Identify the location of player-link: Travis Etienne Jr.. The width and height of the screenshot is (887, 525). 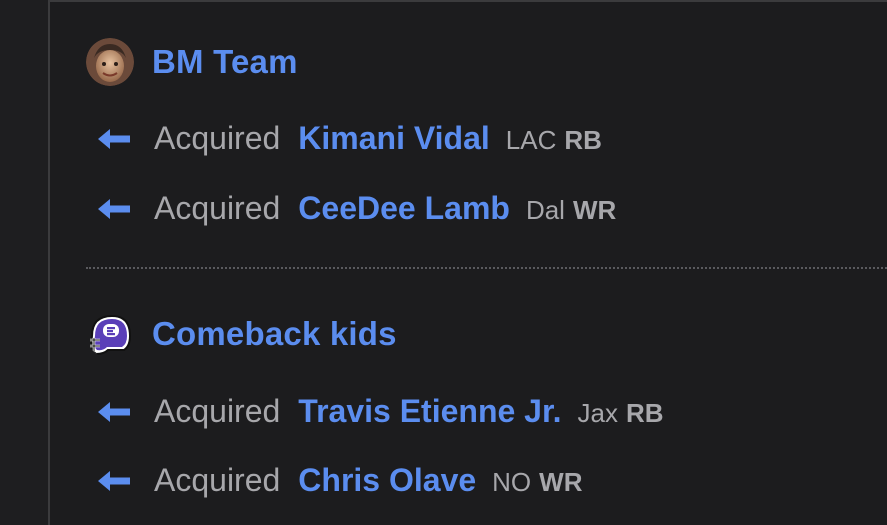
(429, 411).